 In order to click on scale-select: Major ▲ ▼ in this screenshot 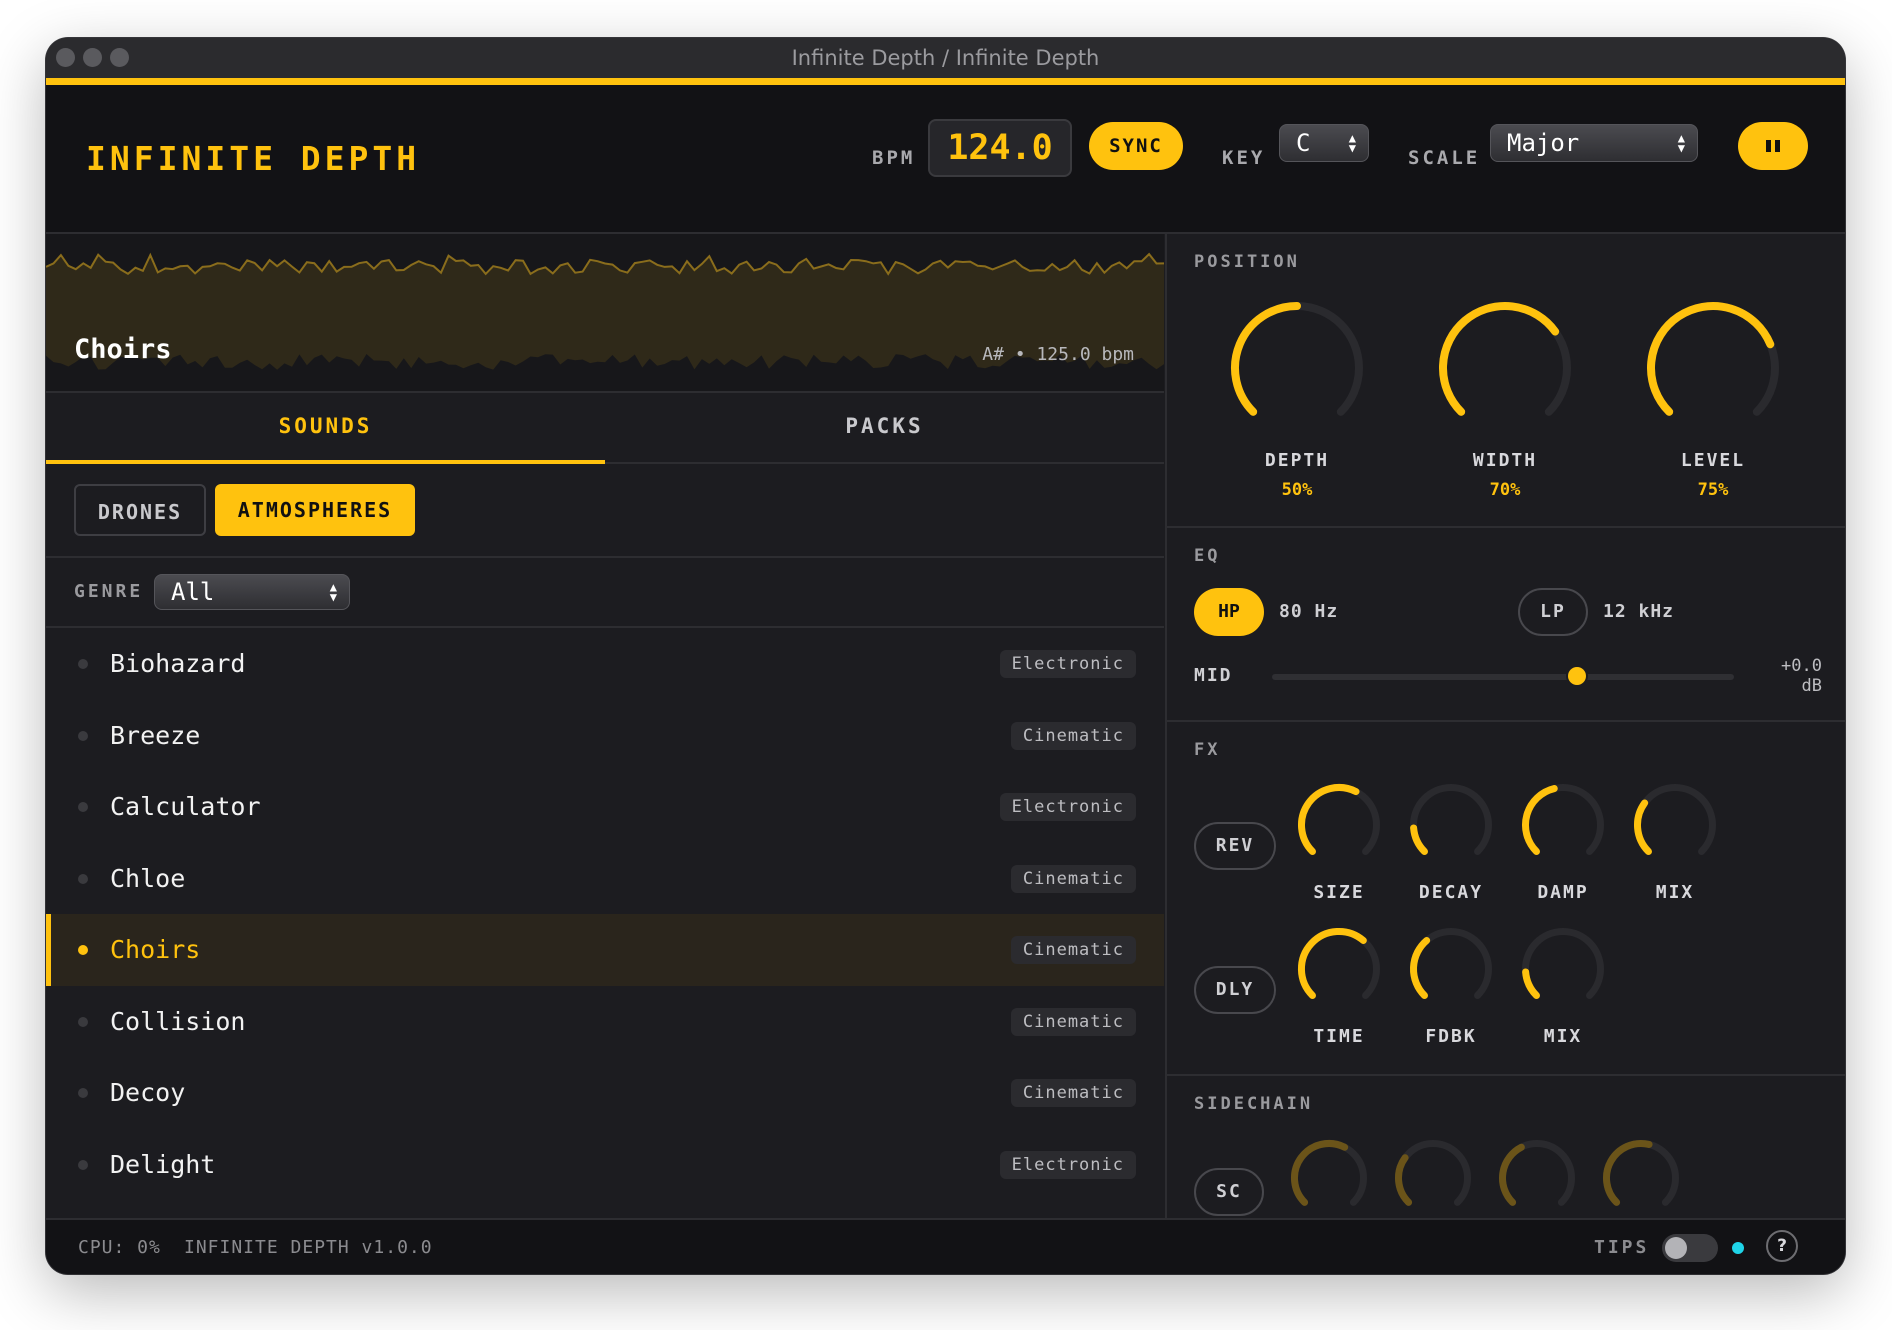, I will do `click(1594, 143)`.